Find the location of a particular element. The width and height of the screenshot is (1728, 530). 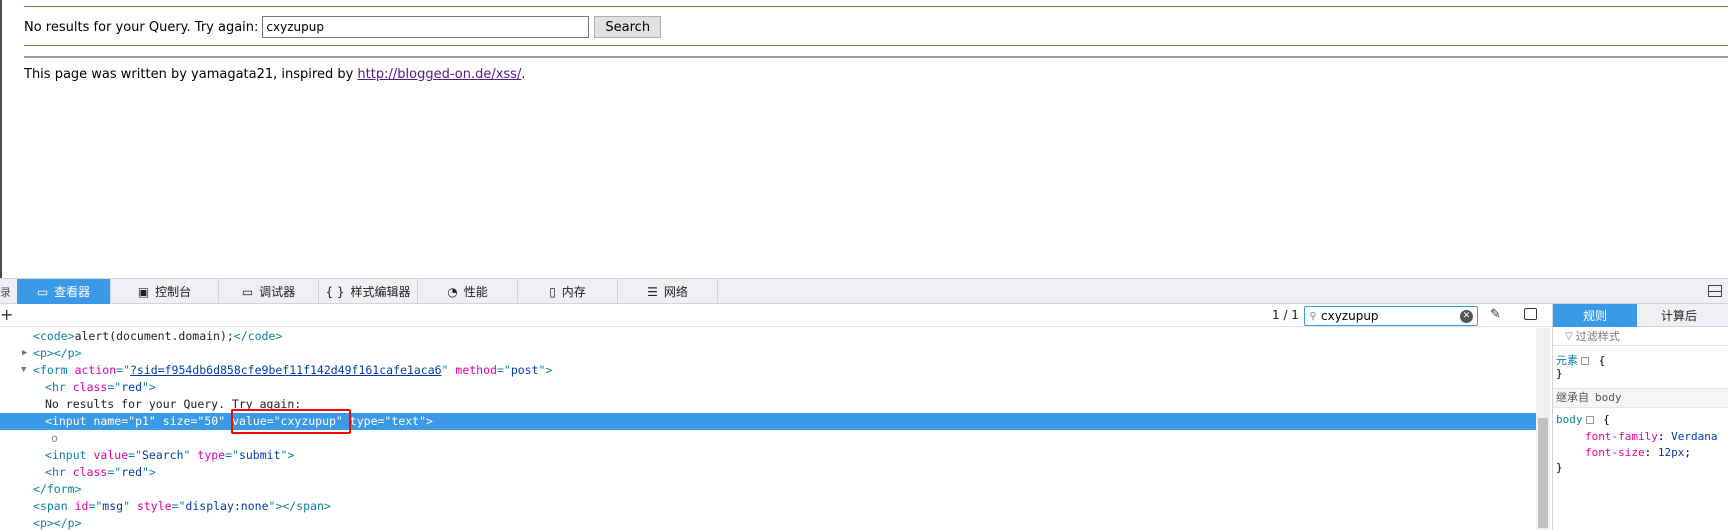

annotation-highlight-box is located at coordinates (291, 421).